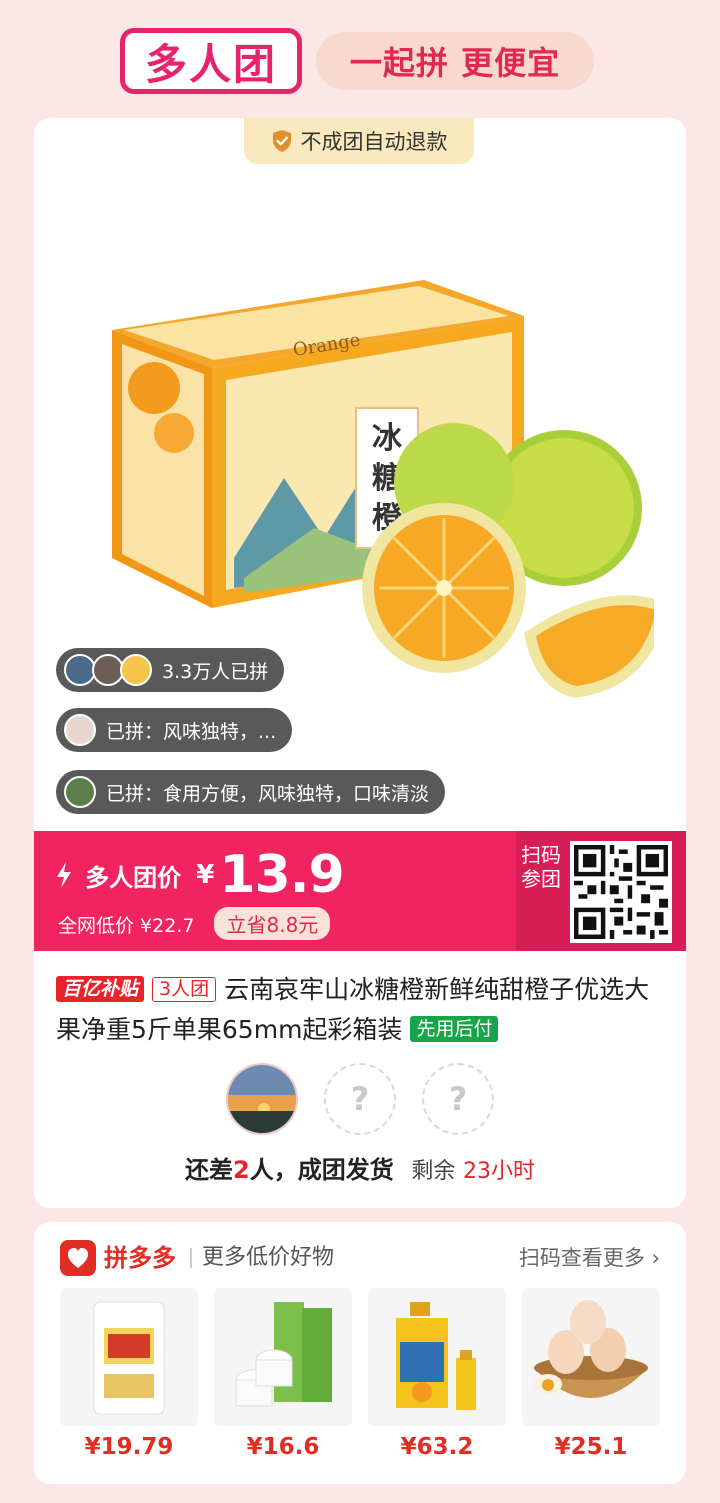  Describe the element at coordinates (78, 1258) in the screenshot. I see `pinduoduo-logo-icon` at that location.